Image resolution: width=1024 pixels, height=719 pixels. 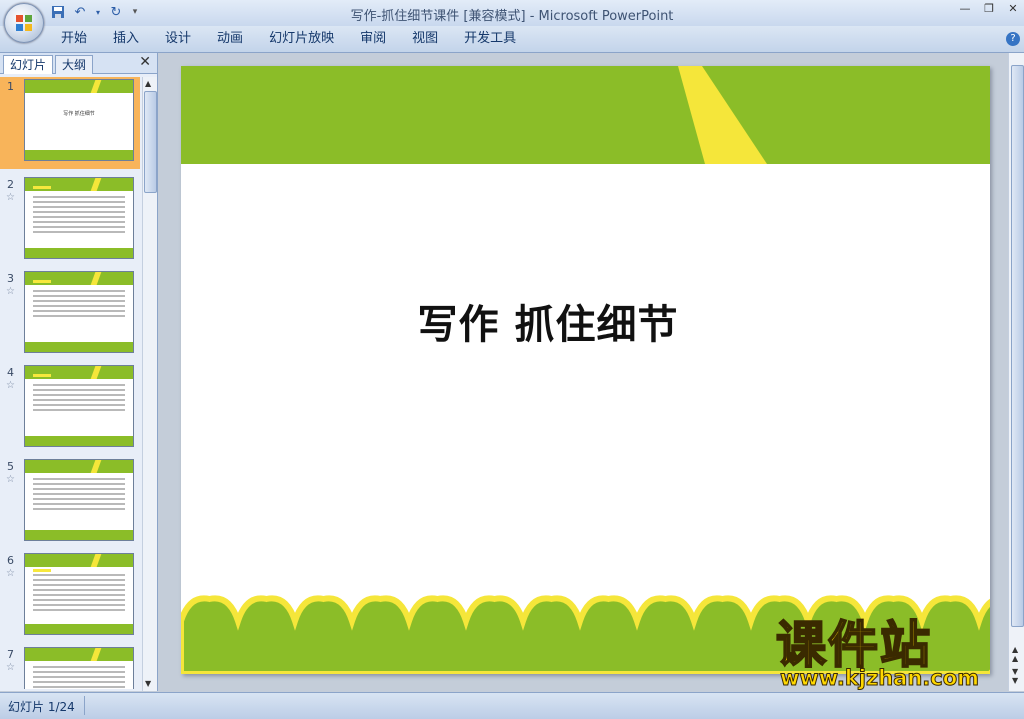 What do you see at coordinates (79, 114) in the screenshot?
I see `thumbnail-title: 写作 抓住细节` at bounding box center [79, 114].